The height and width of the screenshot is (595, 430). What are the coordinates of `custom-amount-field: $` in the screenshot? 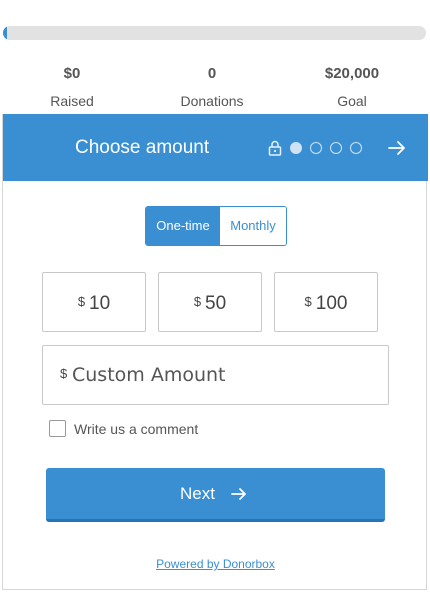 It's located at (215, 375).